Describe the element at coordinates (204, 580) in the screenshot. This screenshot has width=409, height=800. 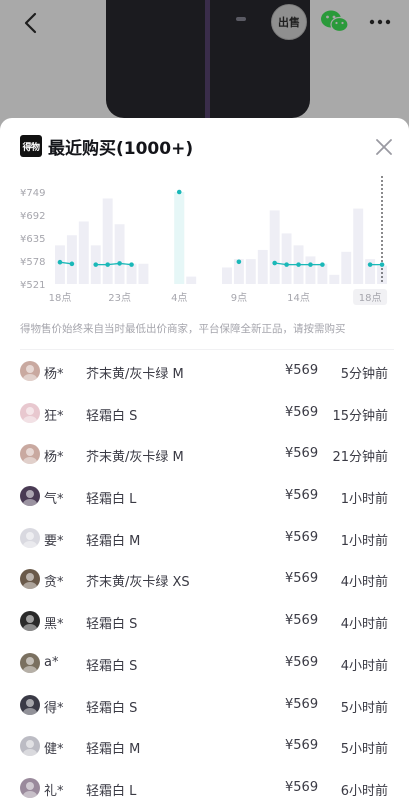
I see `purchase-row: 贪* 芥末黄/灰卡绿 XS ¥569 4小时前` at that location.